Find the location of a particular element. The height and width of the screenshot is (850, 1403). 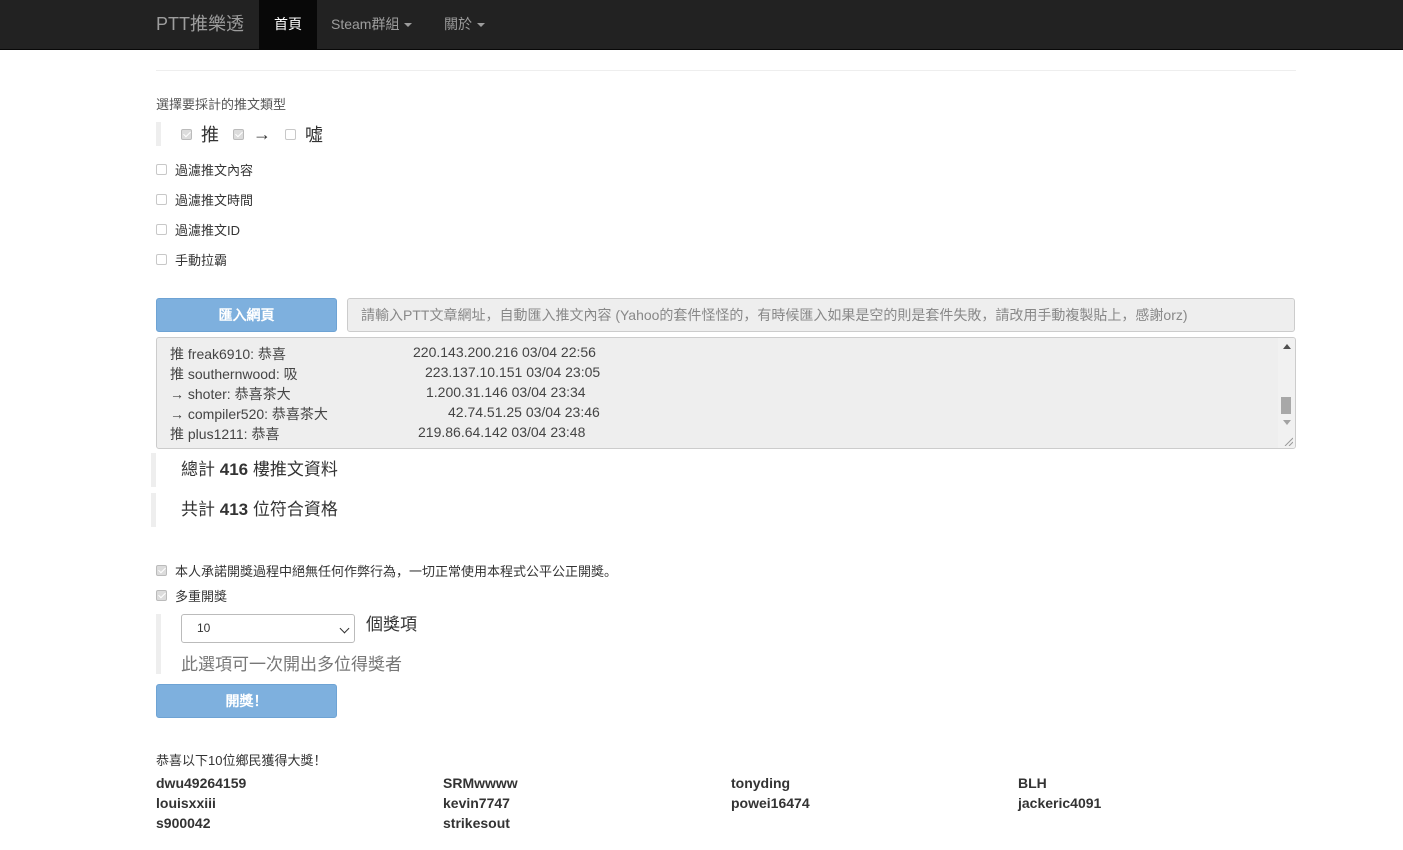

draw-button: 開獎！ is located at coordinates (246, 701).